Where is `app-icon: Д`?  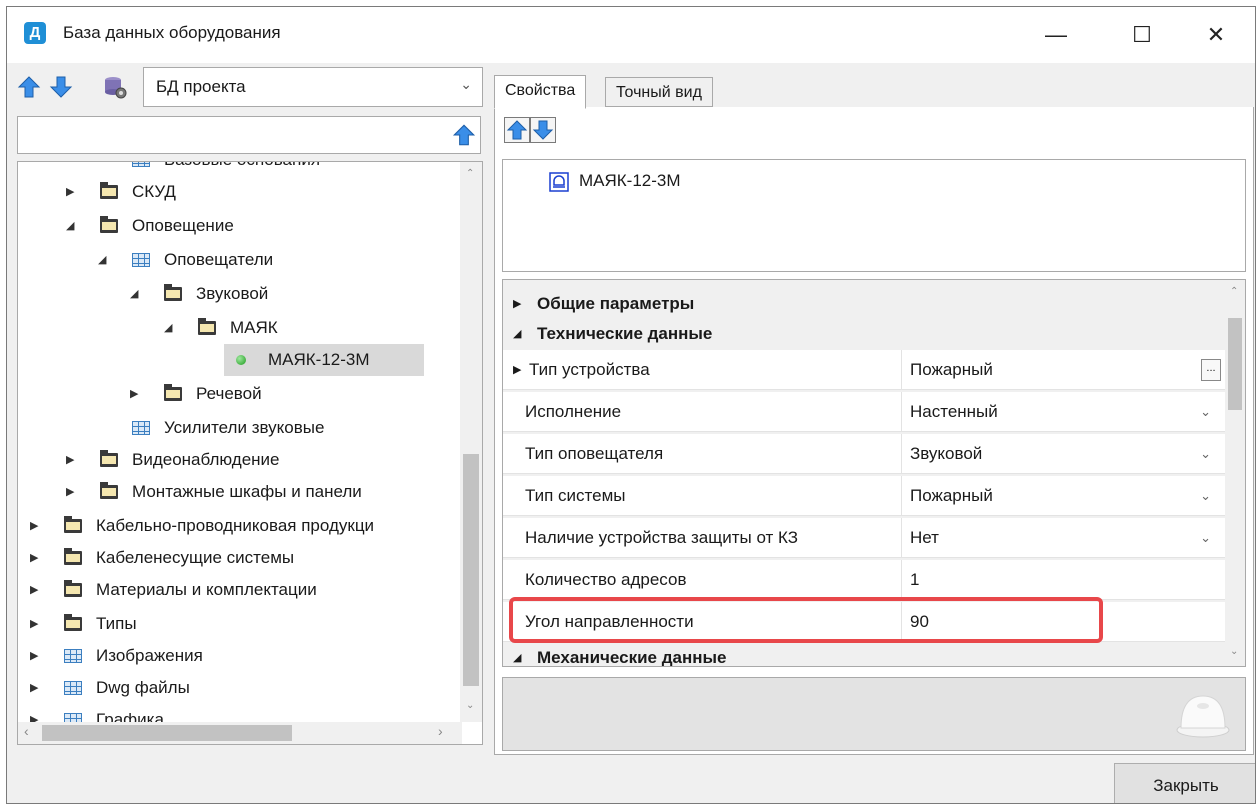
app-icon: Д is located at coordinates (35, 33).